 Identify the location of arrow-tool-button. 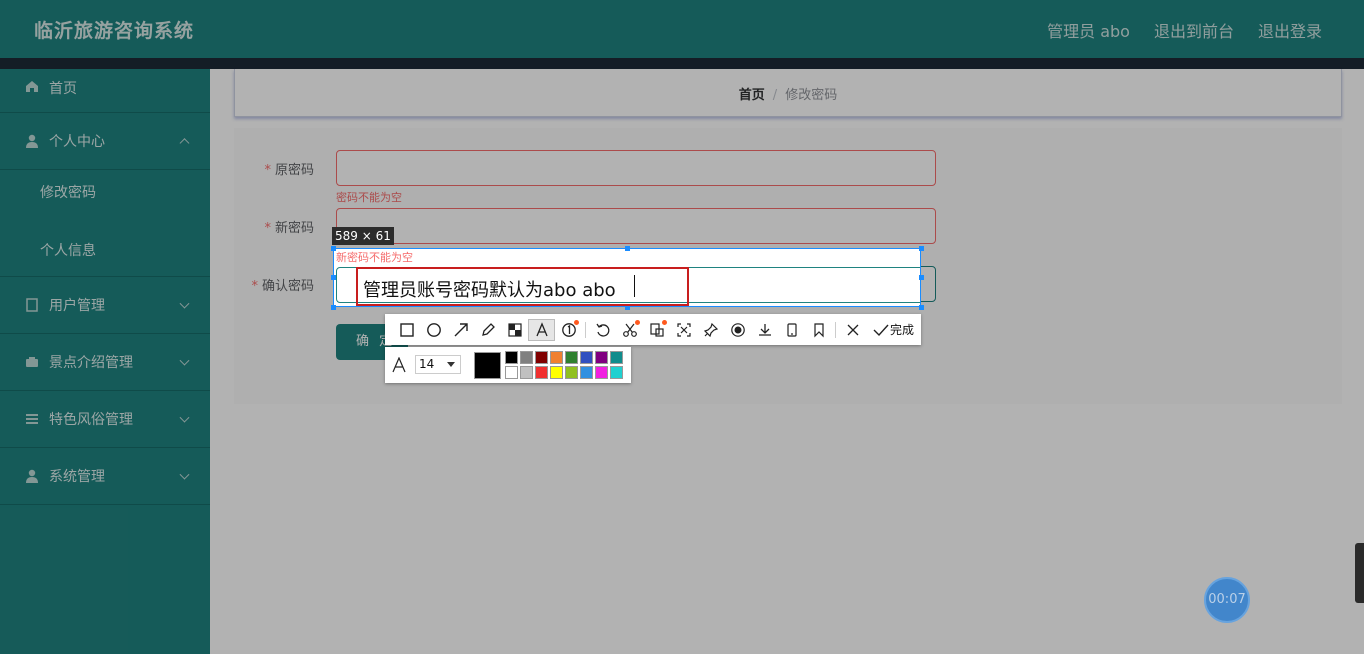
(460, 330).